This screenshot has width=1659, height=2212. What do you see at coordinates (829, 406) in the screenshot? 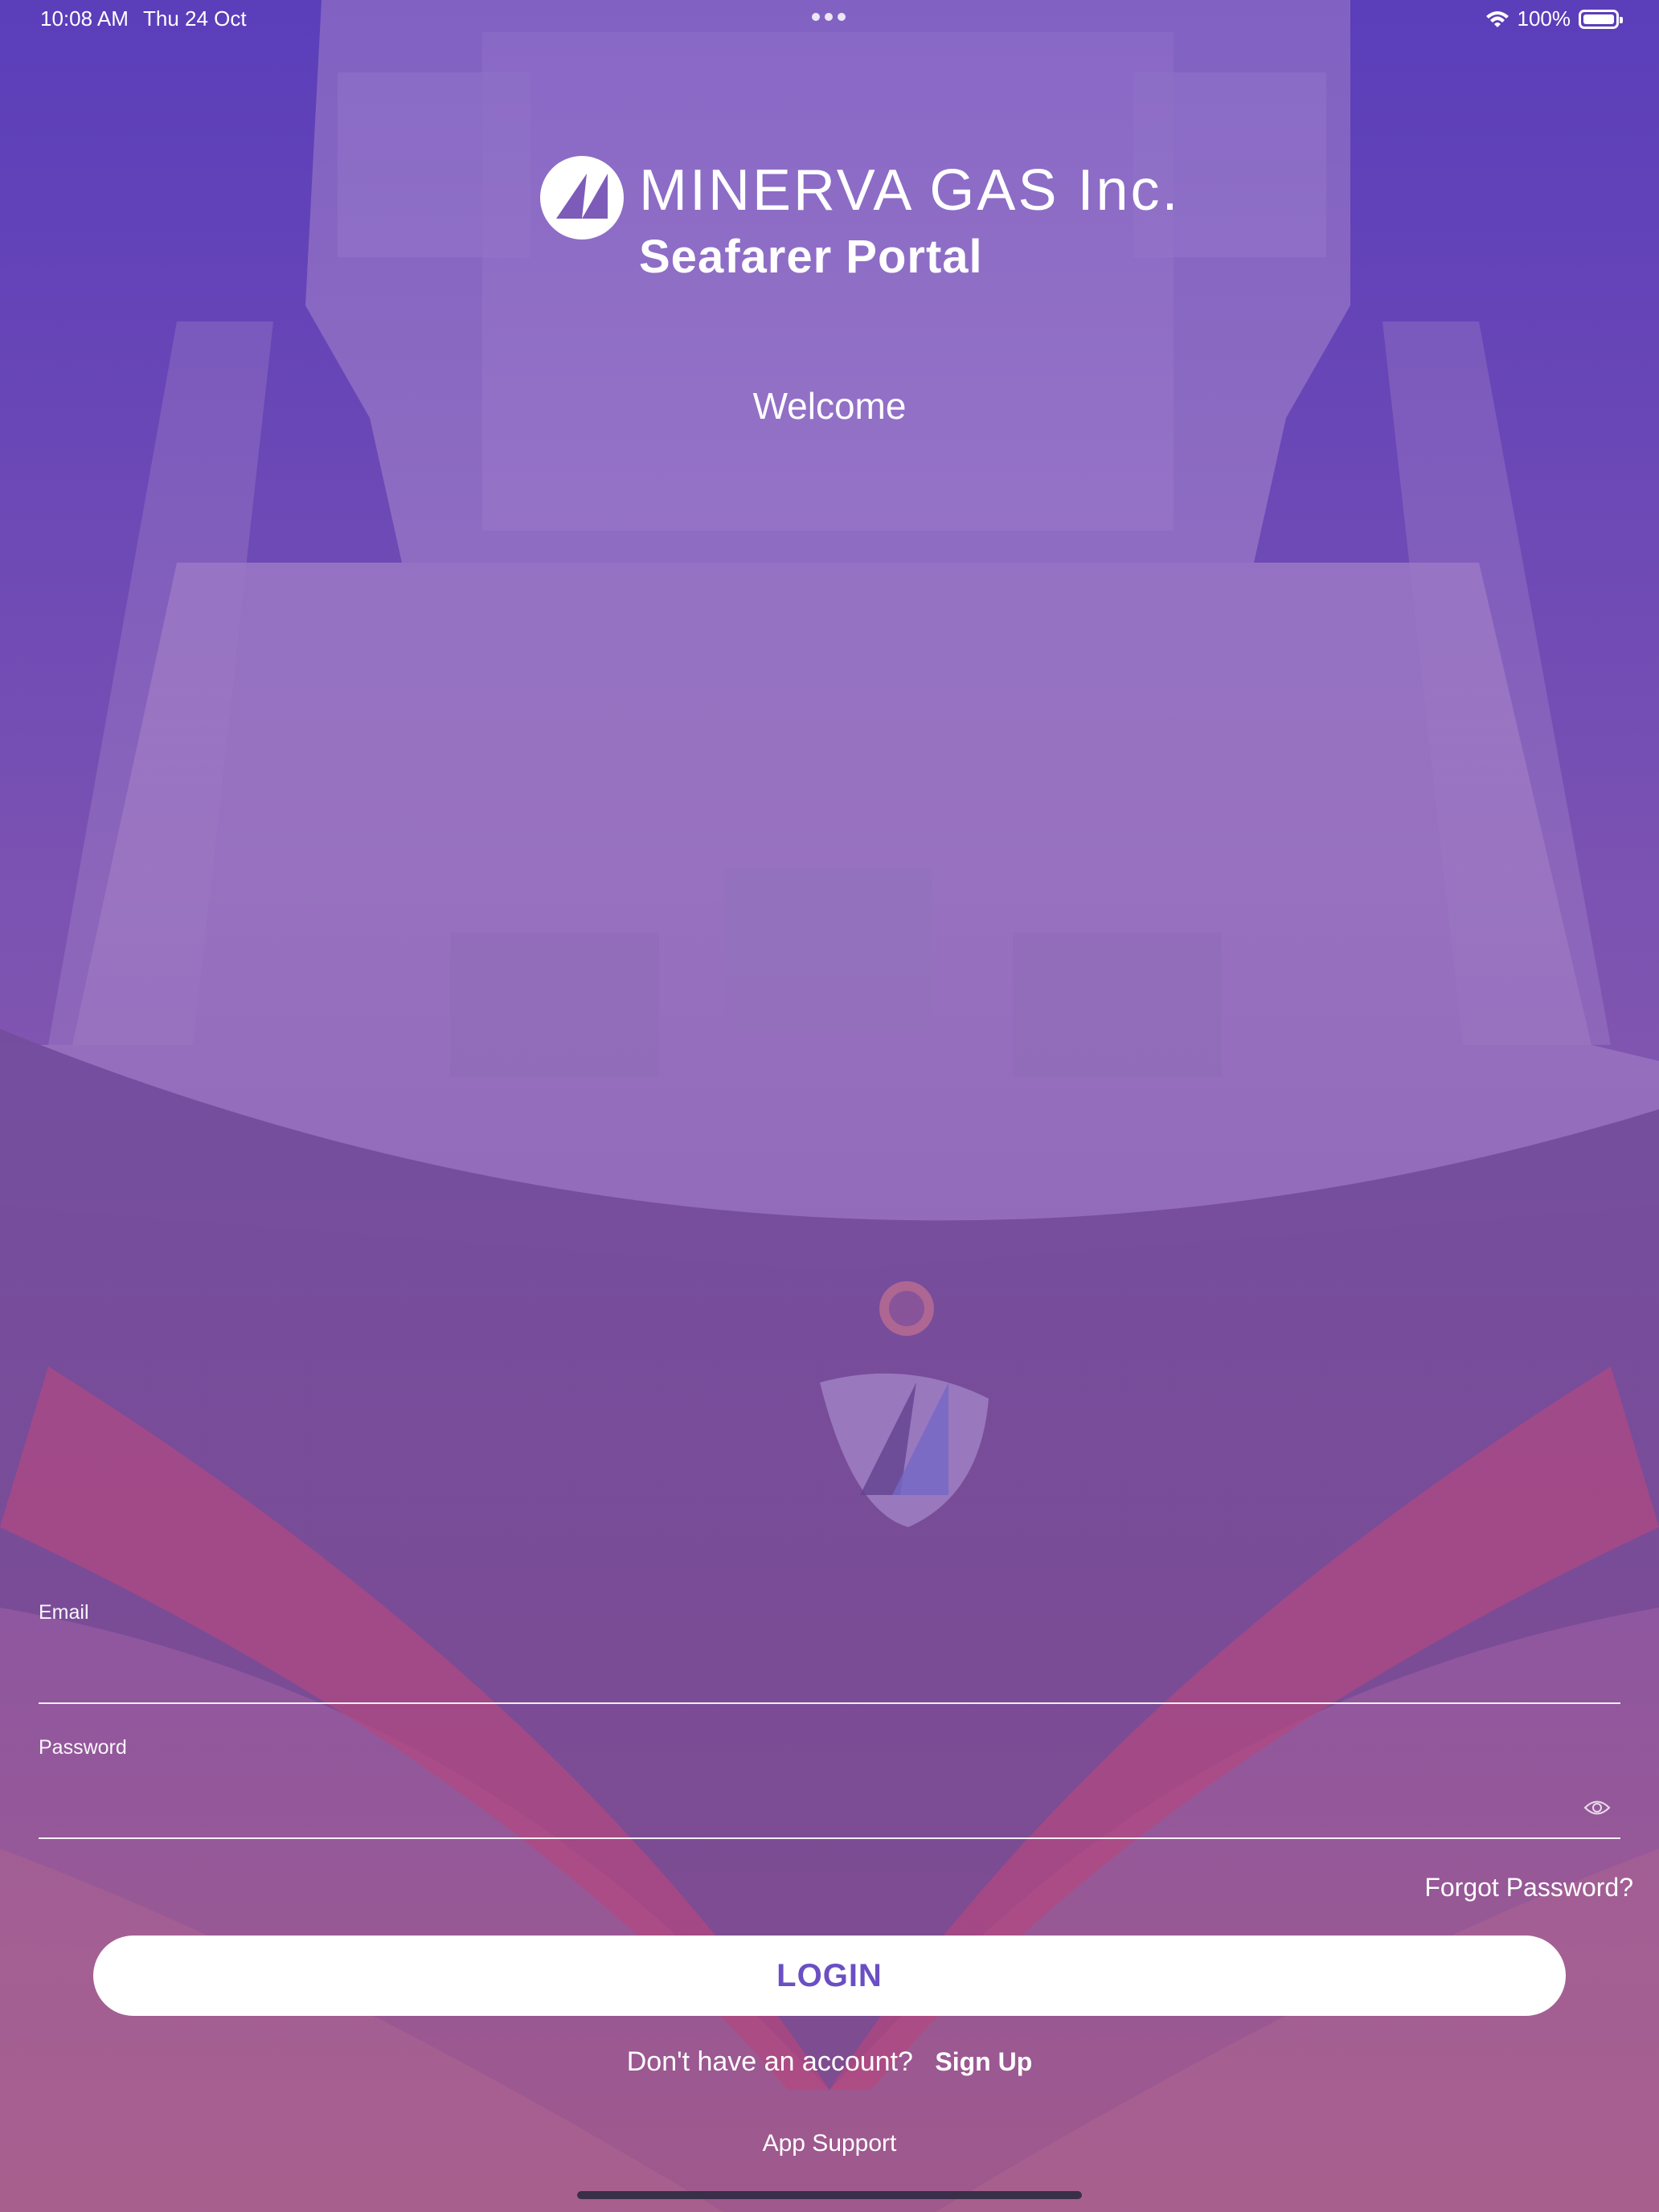
I see `welcome-heading: Welcome` at bounding box center [829, 406].